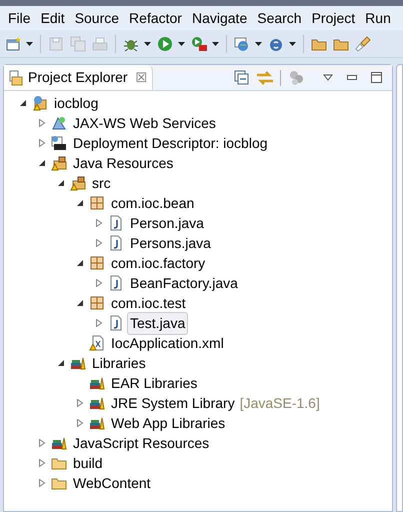 The width and height of the screenshot is (403, 512). What do you see at coordinates (333, 18) in the screenshot?
I see `menu-item: Project` at bounding box center [333, 18].